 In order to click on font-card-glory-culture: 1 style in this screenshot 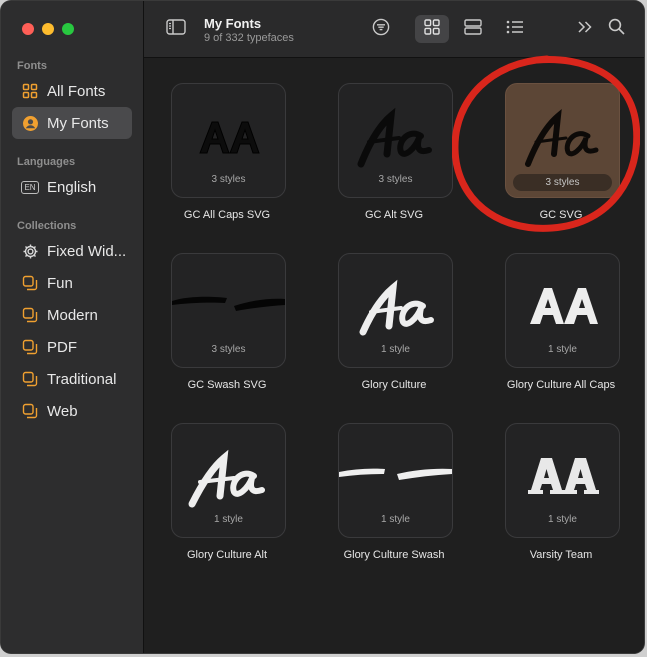, I will do `click(395, 310)`.